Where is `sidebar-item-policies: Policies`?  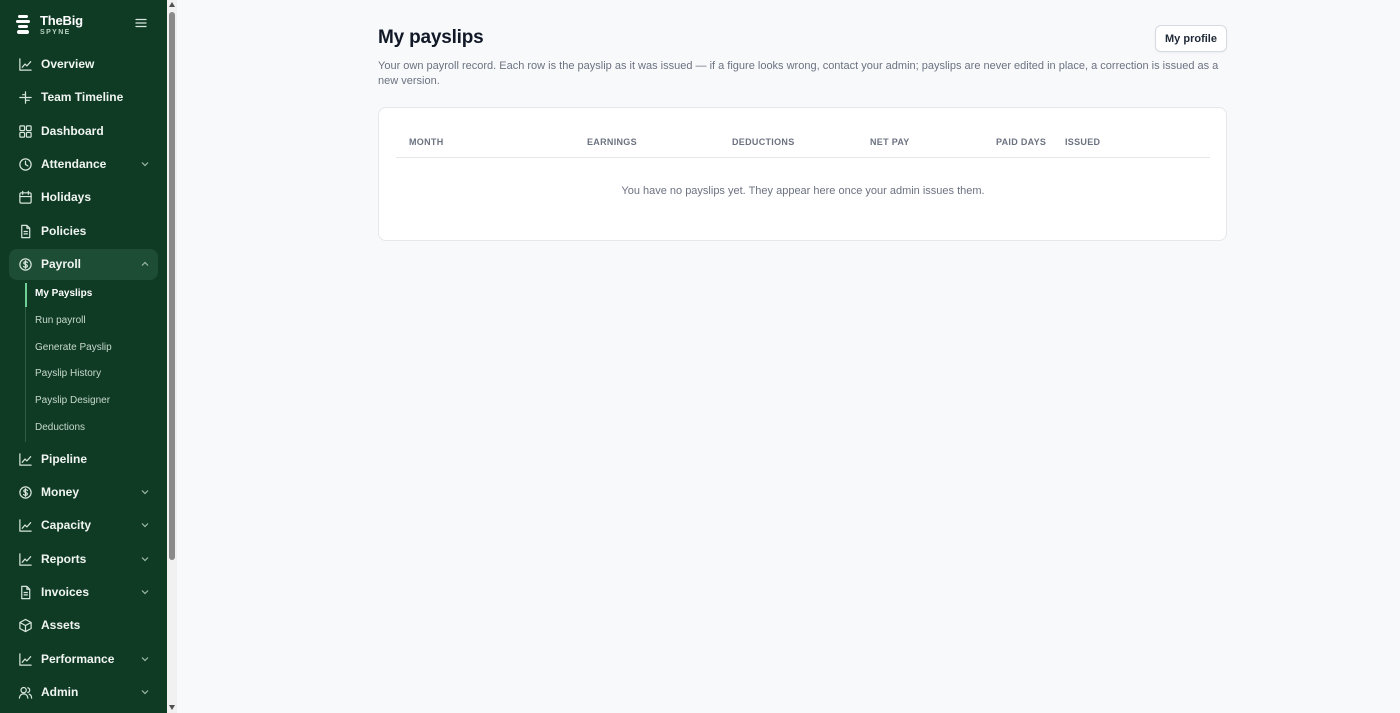 sidebar-item-policies: Policies is located at coordinates (83, 231).